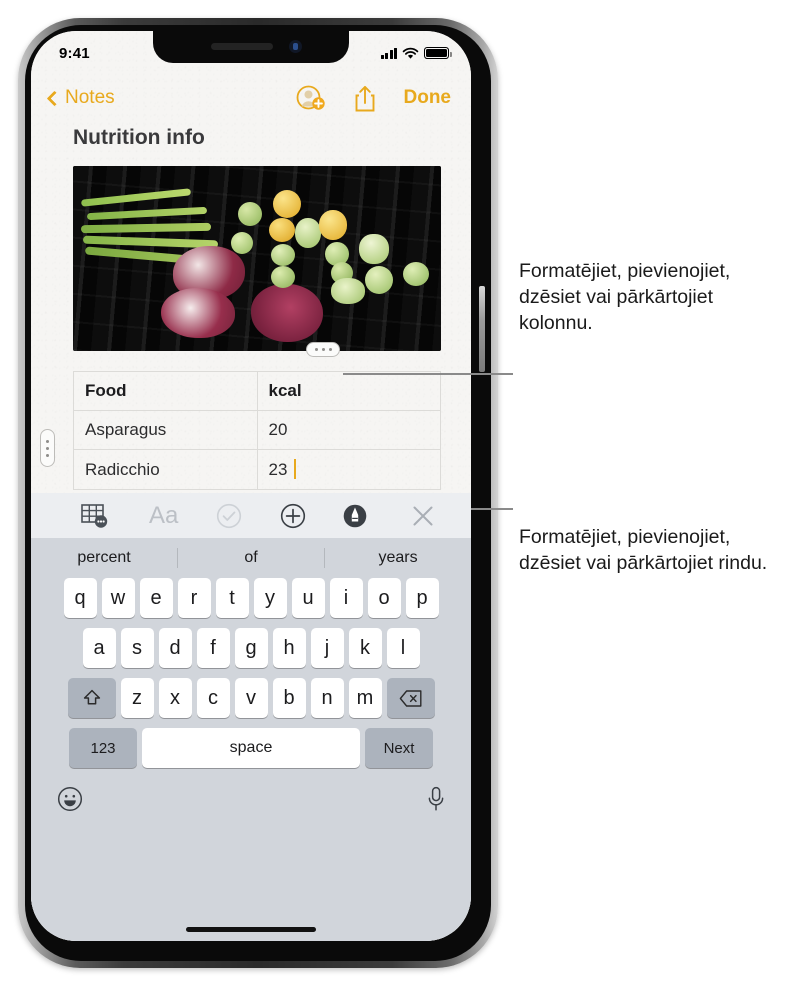 This screenshot has height=984, width=795. Describe the element at coordinates (47, 448) in the screenshot. I see `row-handle-dots-icon` at that location.